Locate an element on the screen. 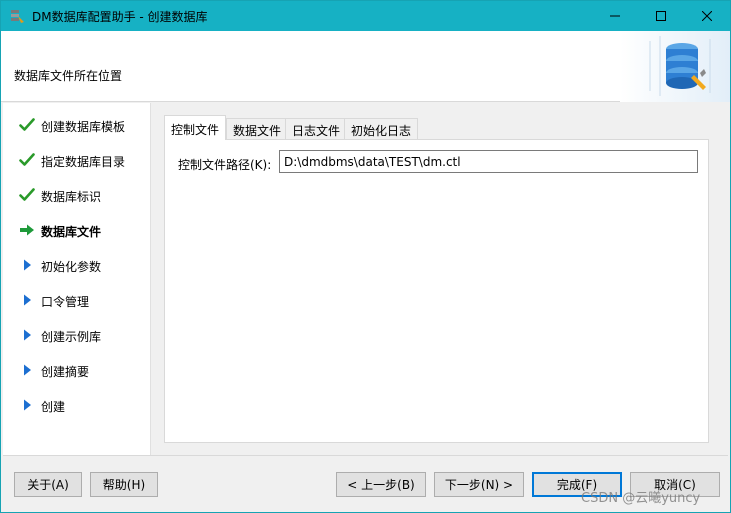 Image resolution: width=731 pixels, height=513 pixels. step-label: 数据库标识 is located at coordinates (71, 197).